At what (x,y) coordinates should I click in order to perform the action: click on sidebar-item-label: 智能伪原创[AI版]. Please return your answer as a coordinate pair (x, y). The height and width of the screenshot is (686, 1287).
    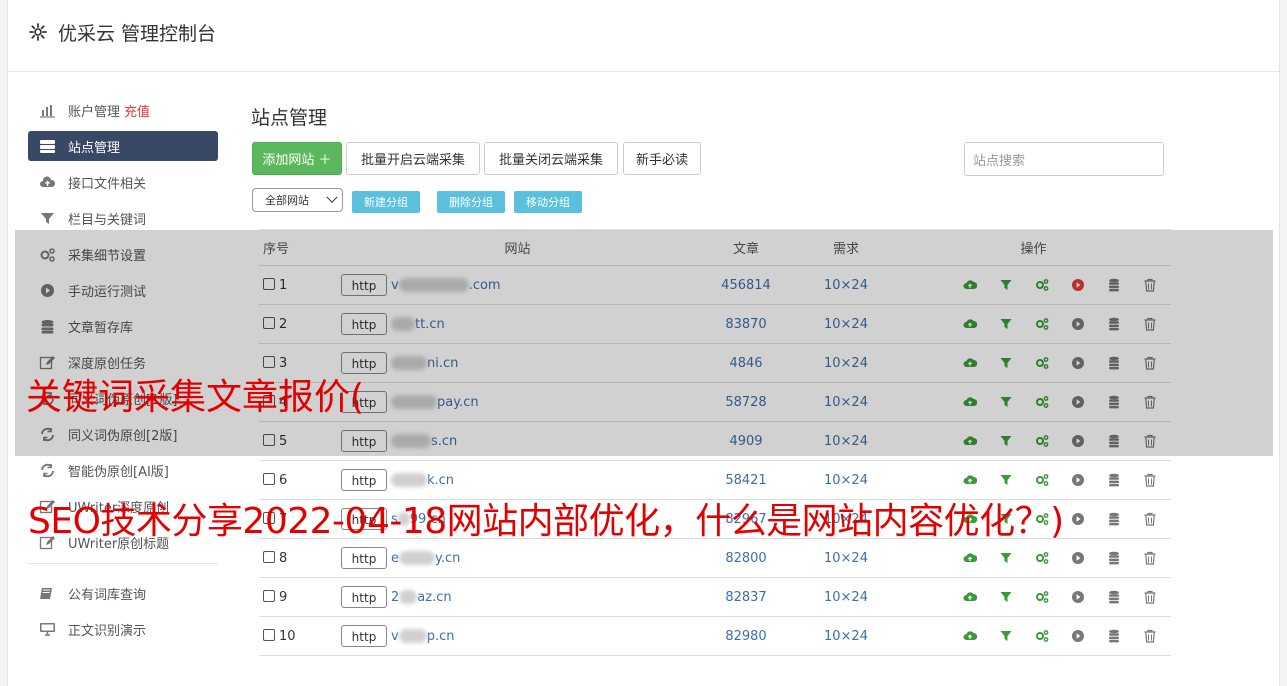
    Looking at the image, I should click on (118, 472).